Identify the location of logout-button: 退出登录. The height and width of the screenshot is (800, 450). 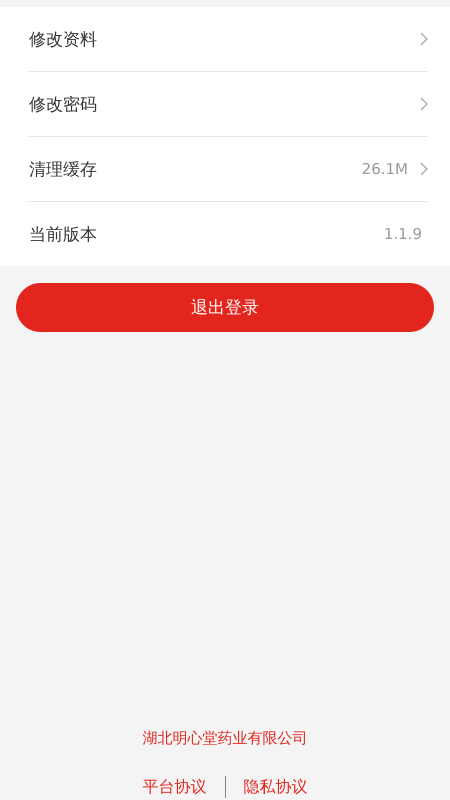
(225, 307).